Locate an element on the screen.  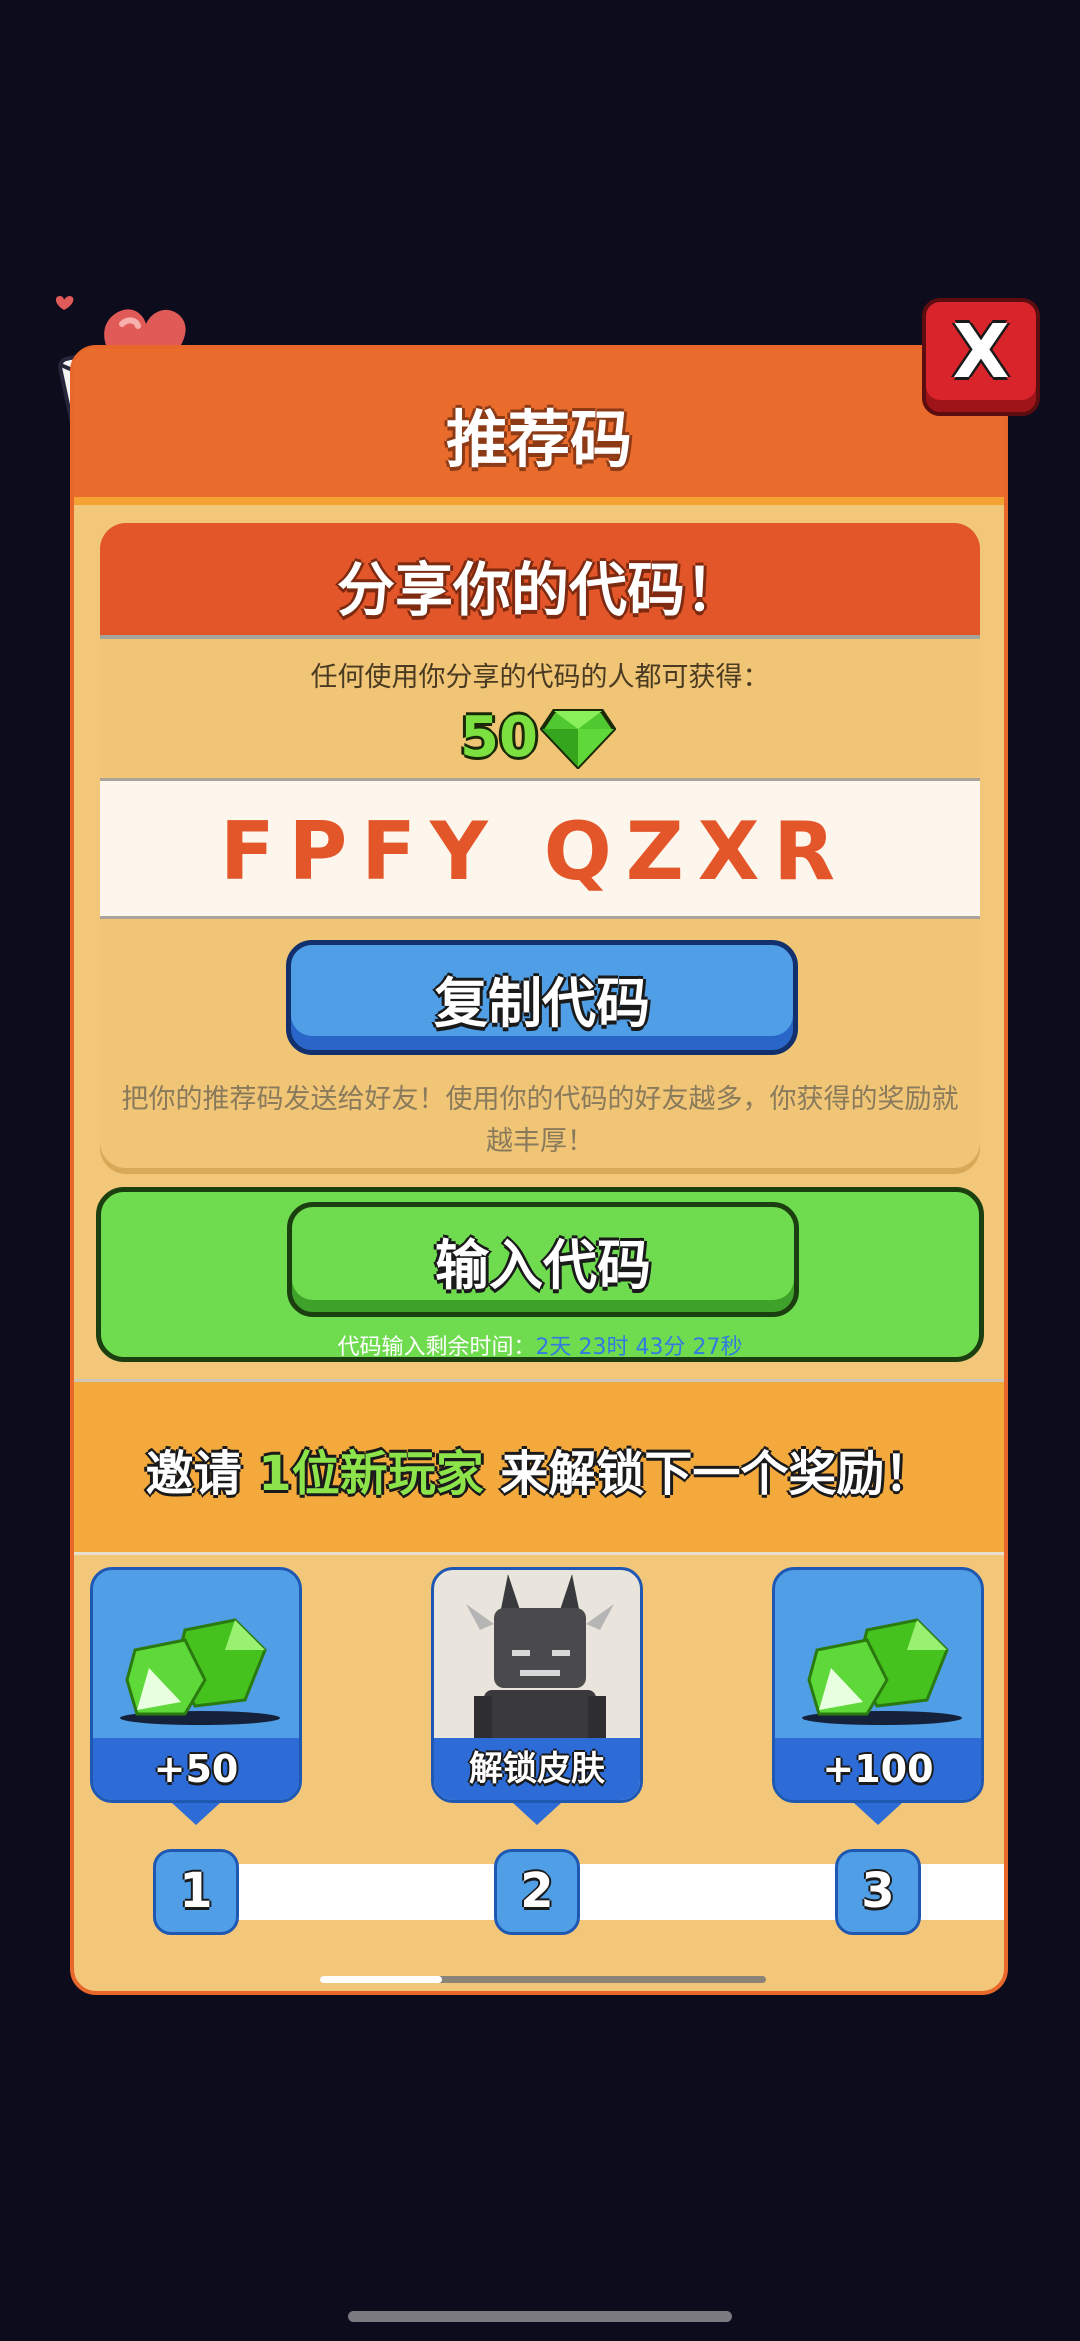
timer-minutes-unit: 分 is located at coordinates (674, 1347).